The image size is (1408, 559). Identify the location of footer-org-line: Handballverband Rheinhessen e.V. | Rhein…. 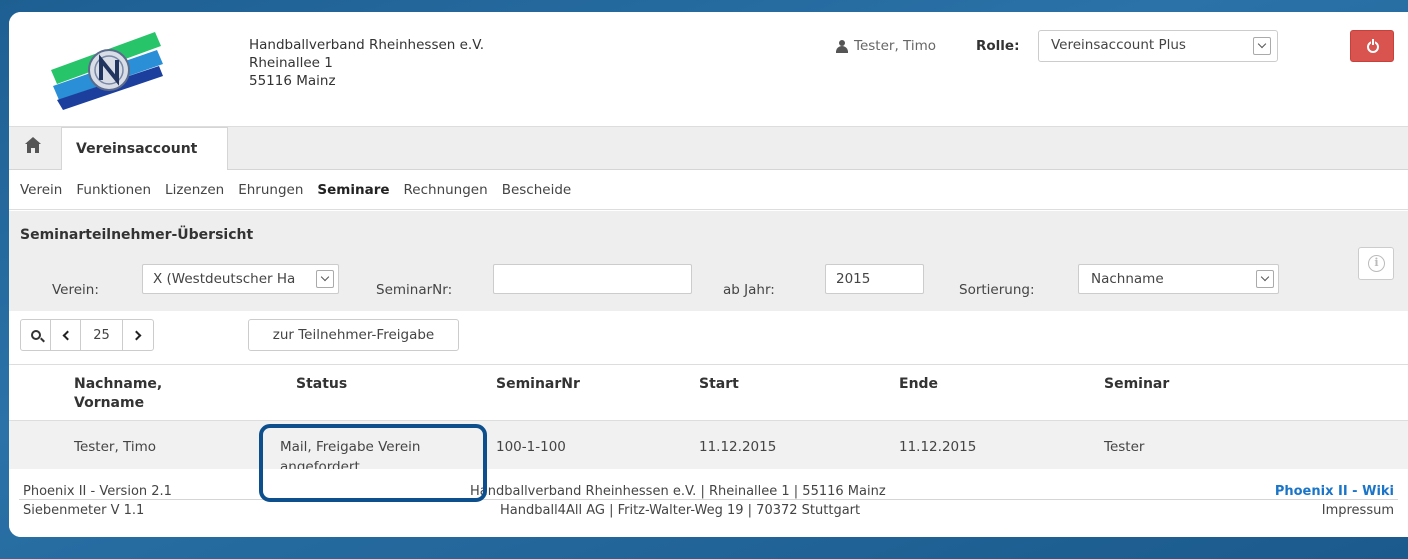
(678, 491).